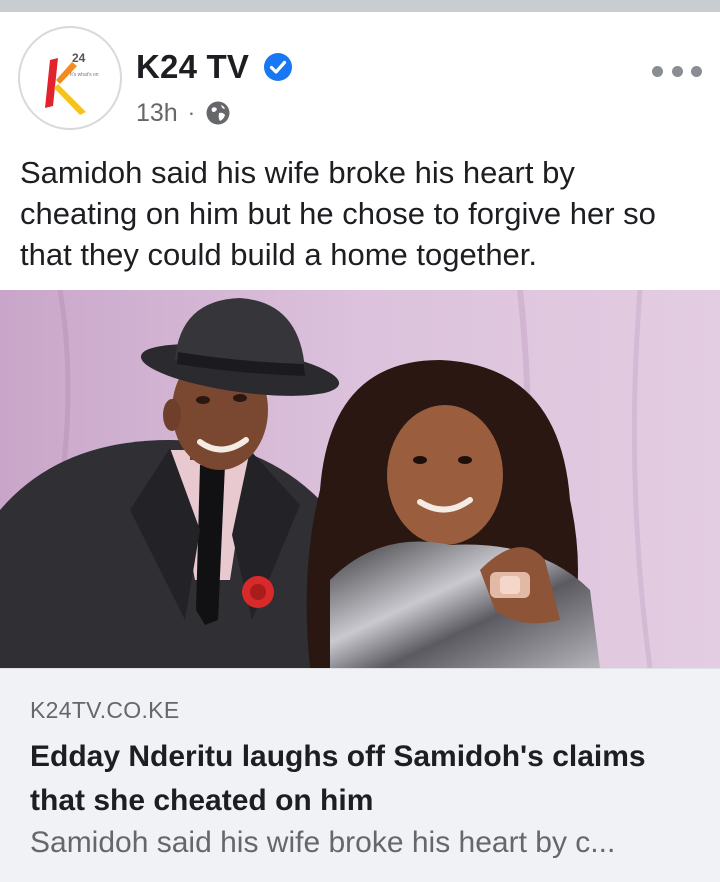 Image resolution: width=720 pixels, height=882 pixels. What do you see at coordinates (218, 113) in the screenshot?
I see `globe-icon` at bounding box center [218, 113].